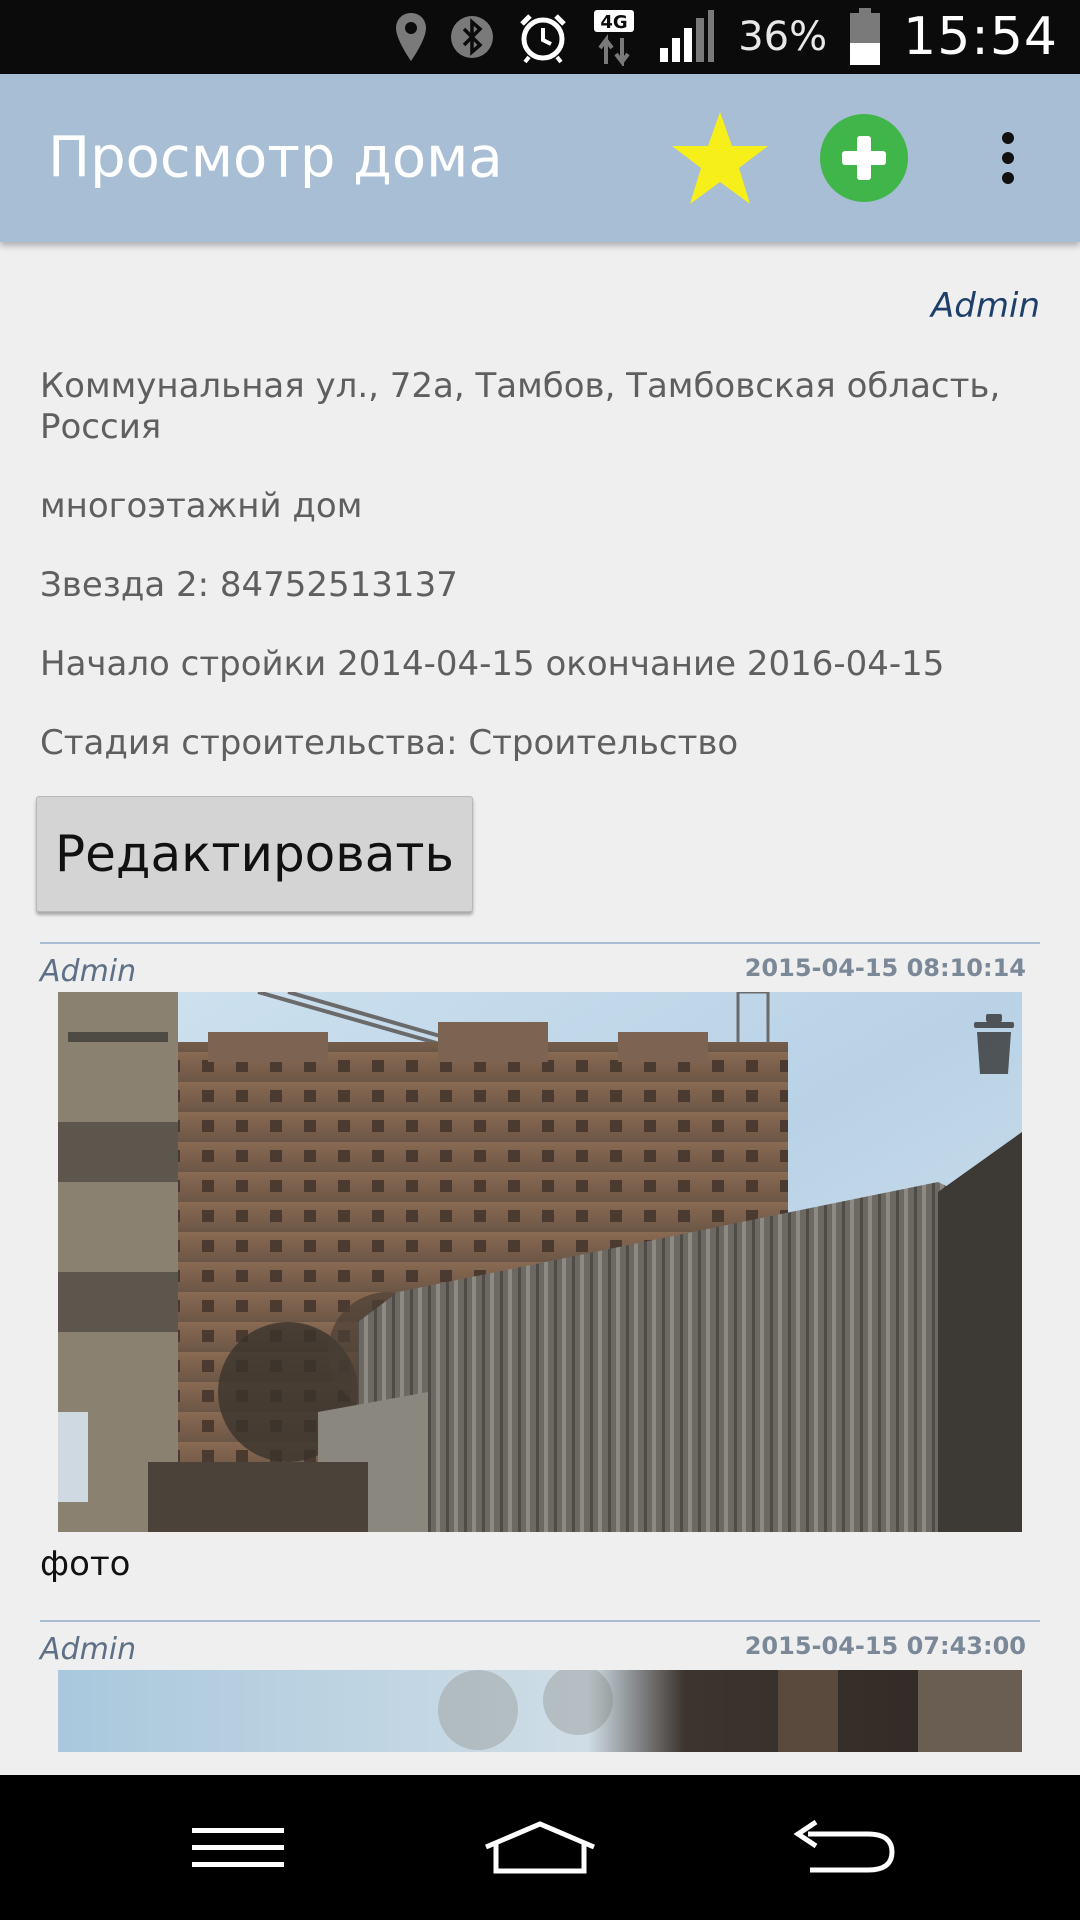 This screenshot has height=1920, width=1080. I want to click on home-icon, so click(540, 1846).